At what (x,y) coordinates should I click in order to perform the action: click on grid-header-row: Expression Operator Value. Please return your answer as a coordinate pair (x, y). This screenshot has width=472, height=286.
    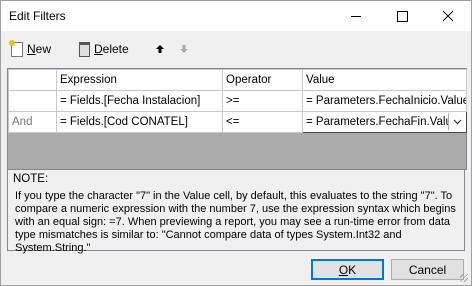
    Looking at the image, I should click on (237, 80).